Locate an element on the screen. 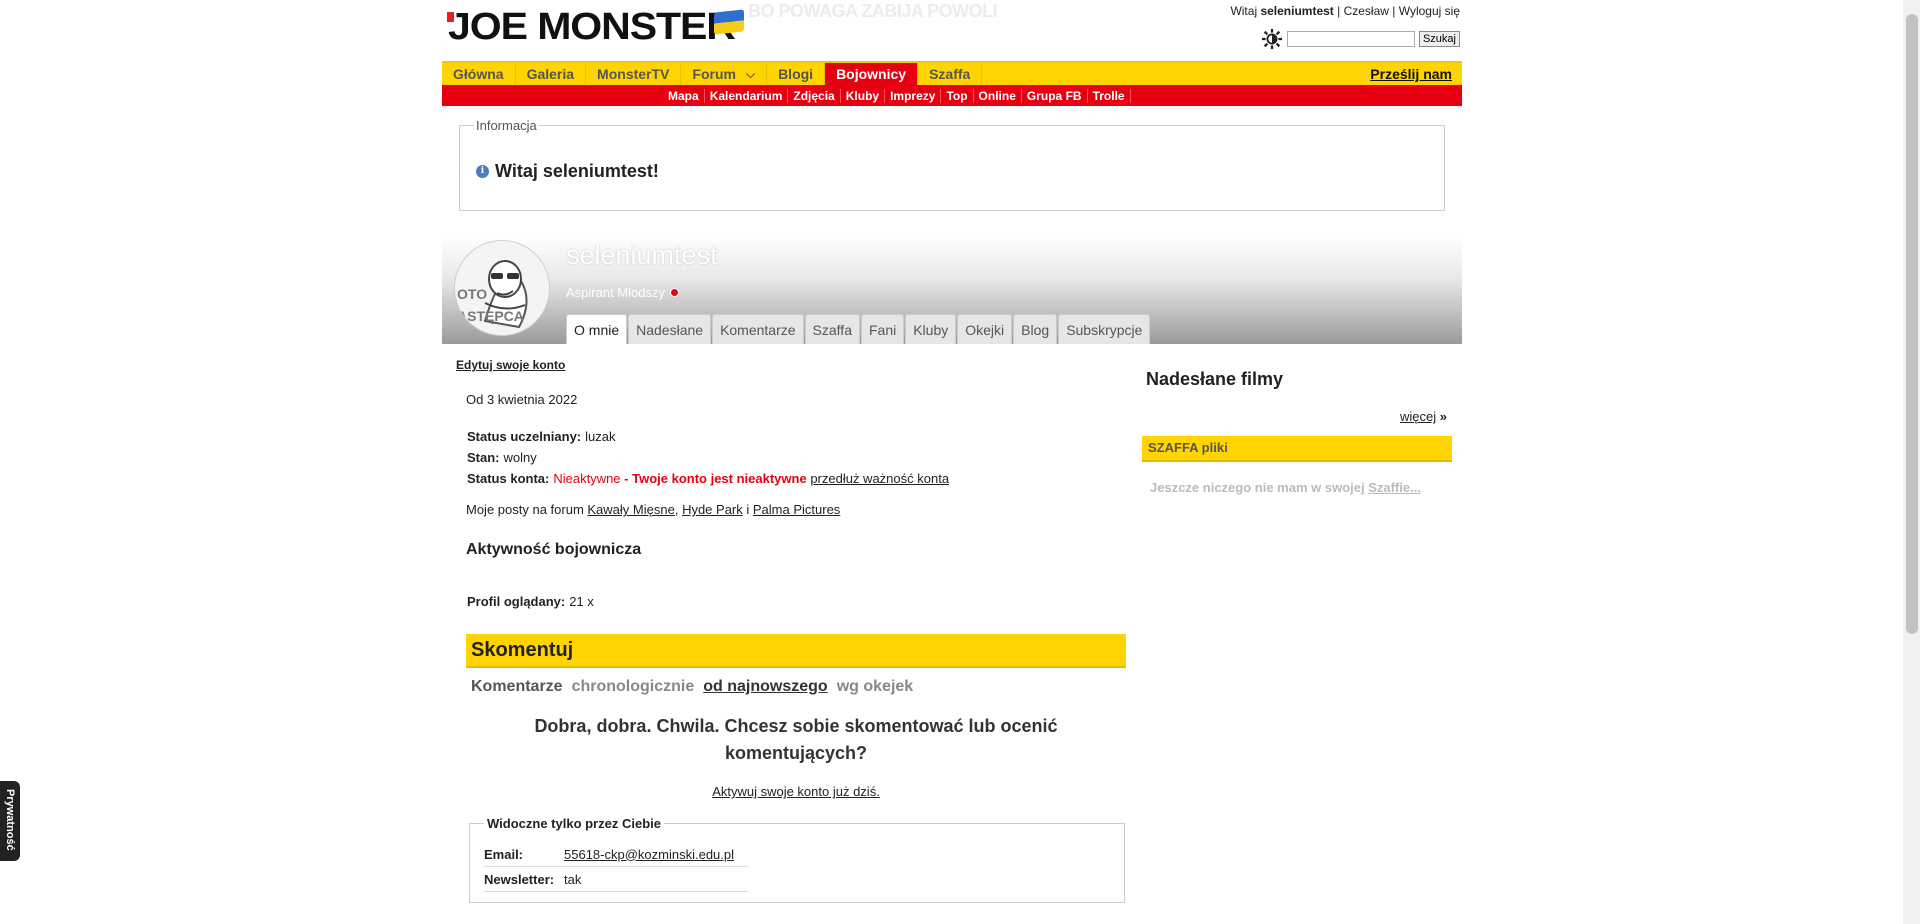  submit-link: Prześlij nam is located at coordinates (1416, 74).